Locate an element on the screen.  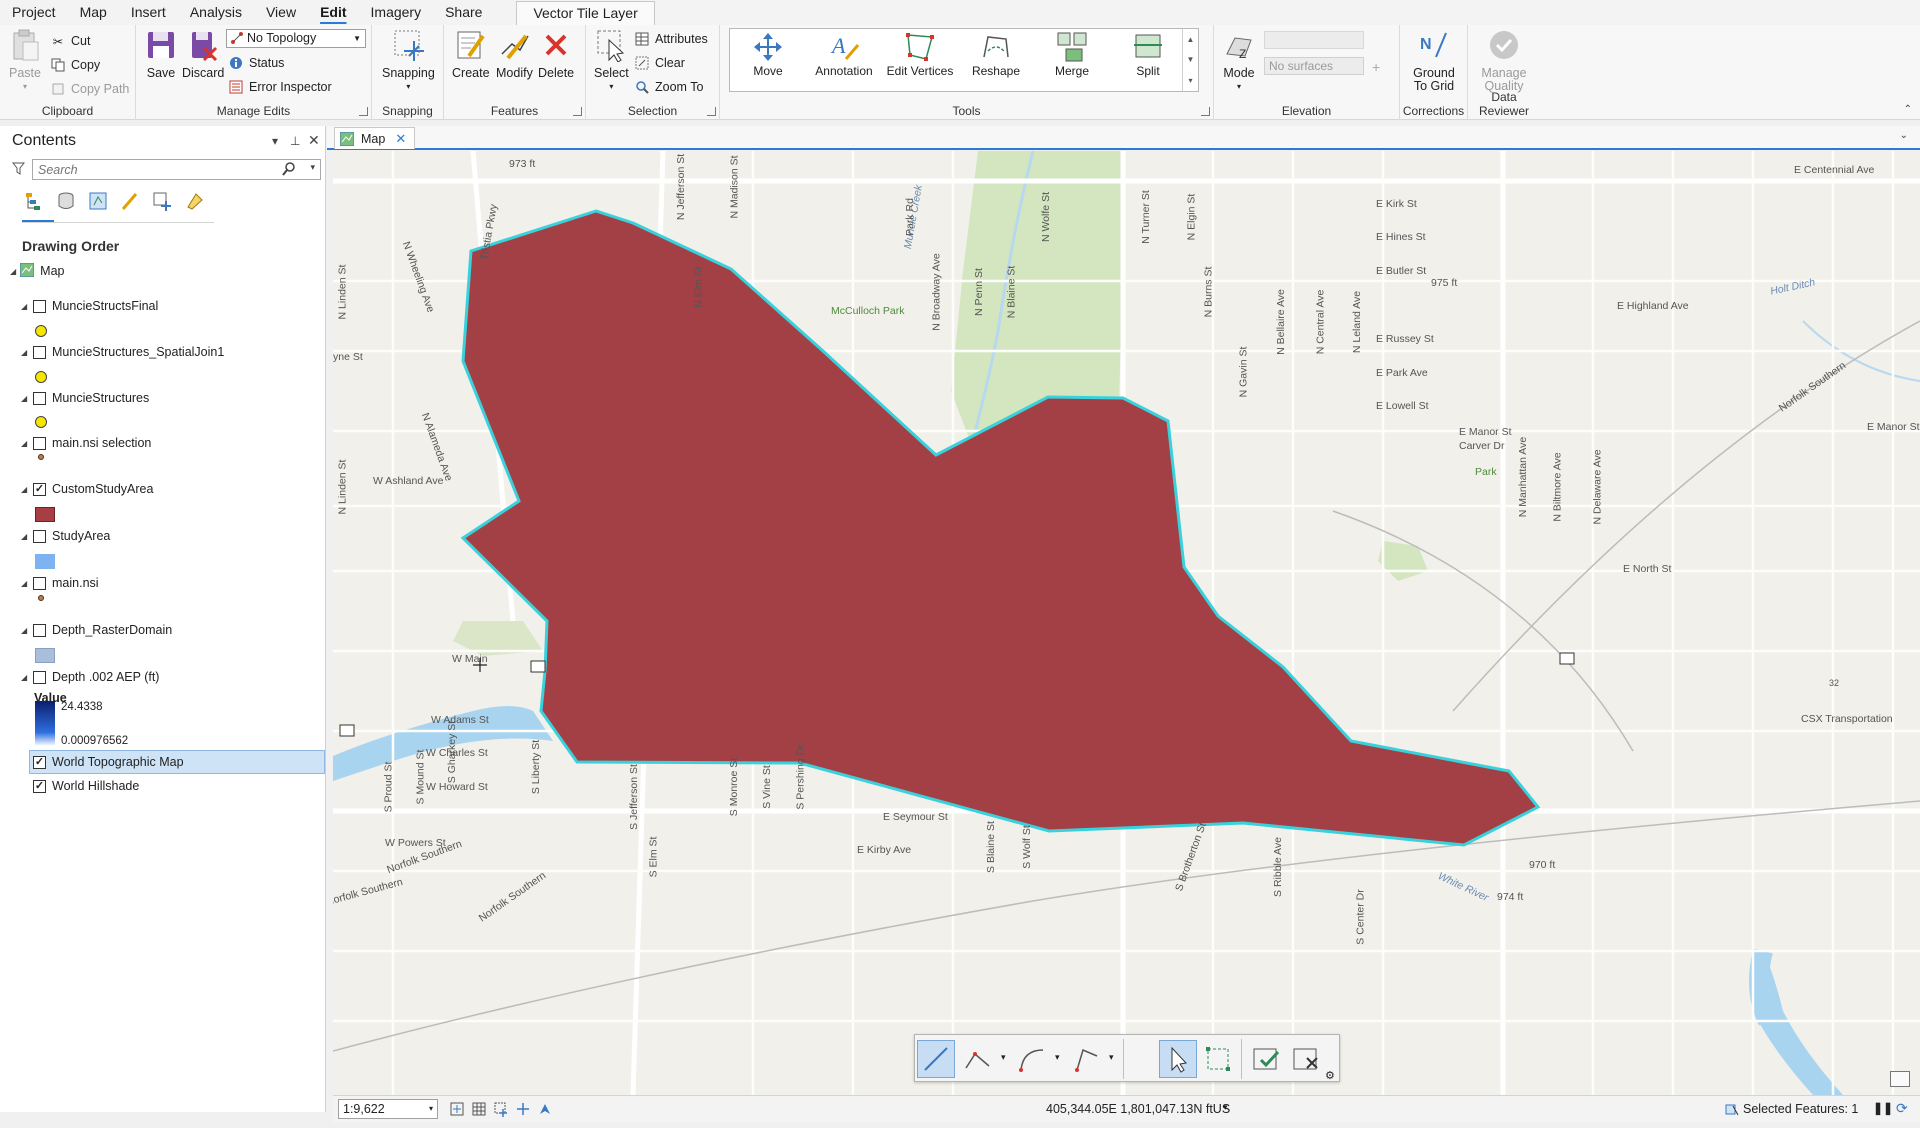
tools-launcher-icon is located at coordinates (1205, 111).